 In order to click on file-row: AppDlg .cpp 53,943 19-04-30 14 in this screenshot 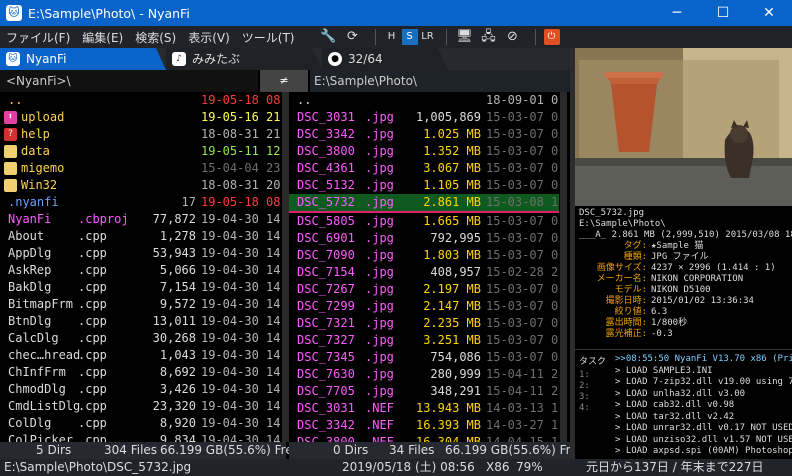, I will do `click(141, 253)`.